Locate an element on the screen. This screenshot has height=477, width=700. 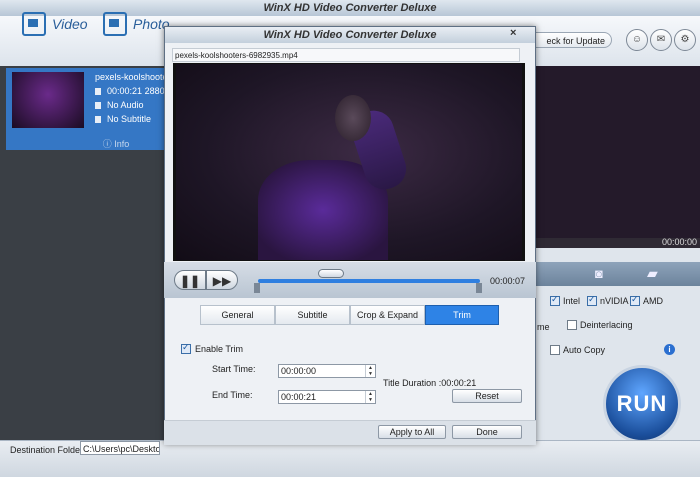
tab-general: General is located at coordinates (237, 315).